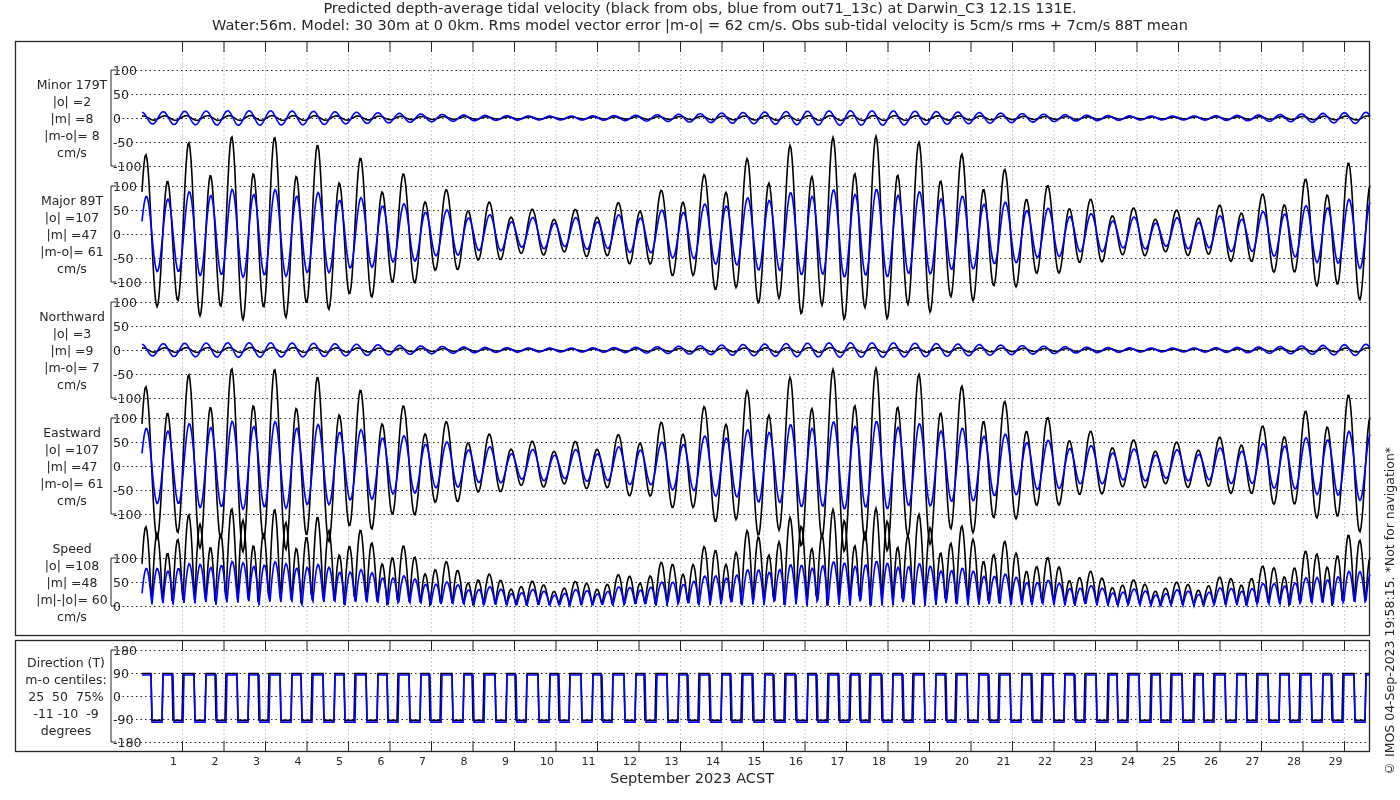  Describe the element at coordinates (66, 679) in the screenshot. I see `panel-stat-label: m-o centiles:` at that location.